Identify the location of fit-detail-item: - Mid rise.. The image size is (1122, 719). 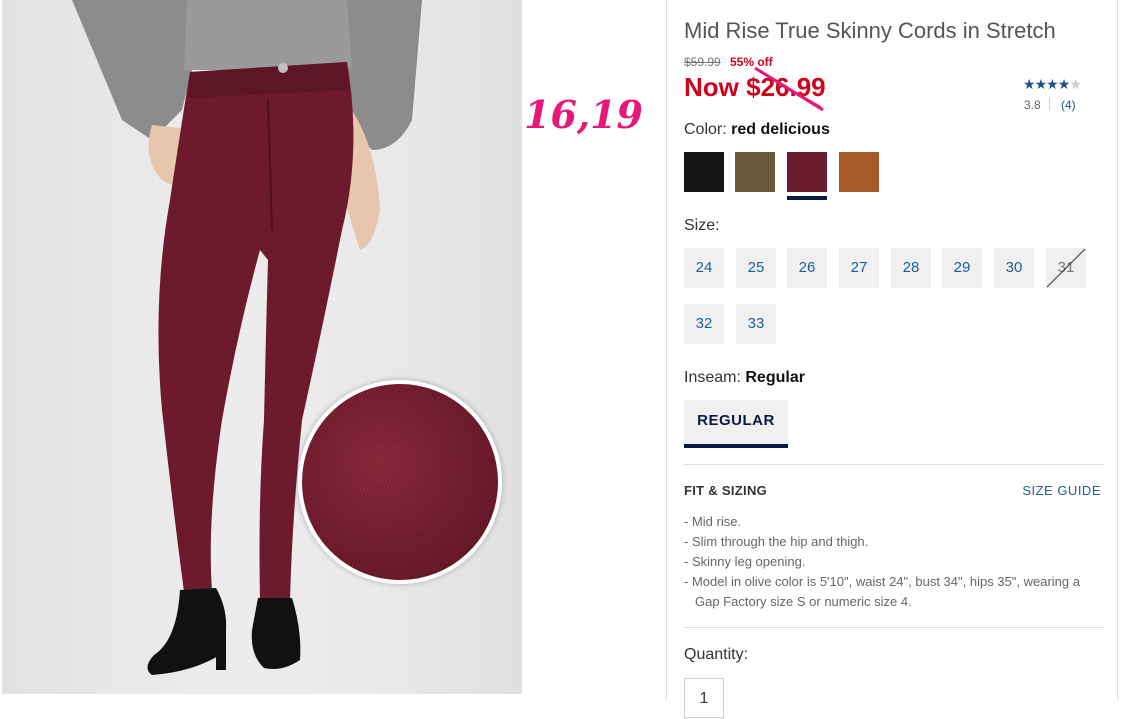
(713, 521).